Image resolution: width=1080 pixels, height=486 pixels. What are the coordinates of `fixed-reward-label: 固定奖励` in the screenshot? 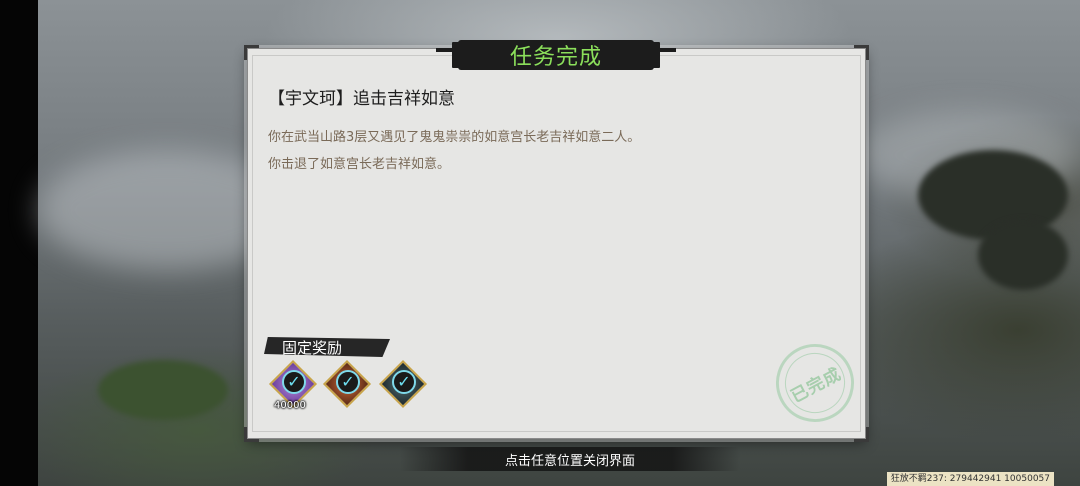 It's located at (327, 347).